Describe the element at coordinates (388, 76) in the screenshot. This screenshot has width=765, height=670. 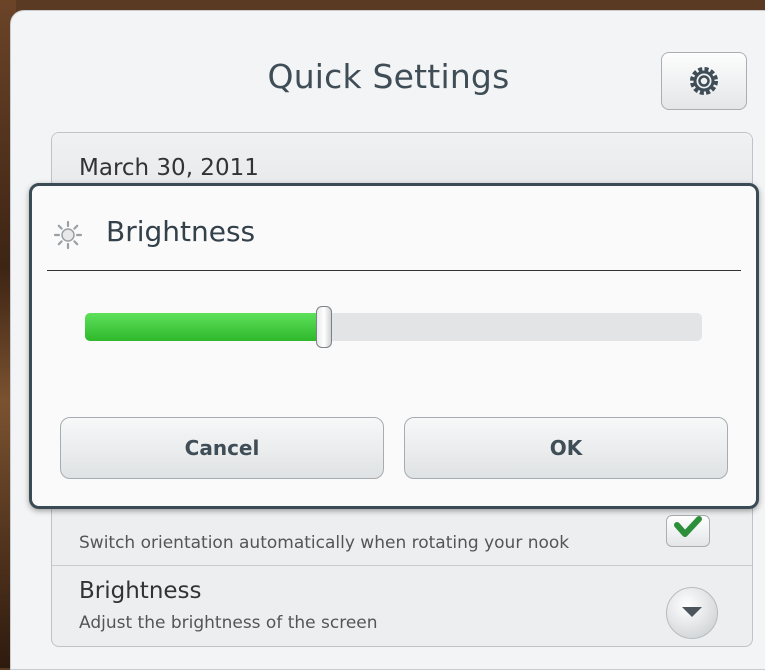
I see `page-title: Quick Settings` at that location.